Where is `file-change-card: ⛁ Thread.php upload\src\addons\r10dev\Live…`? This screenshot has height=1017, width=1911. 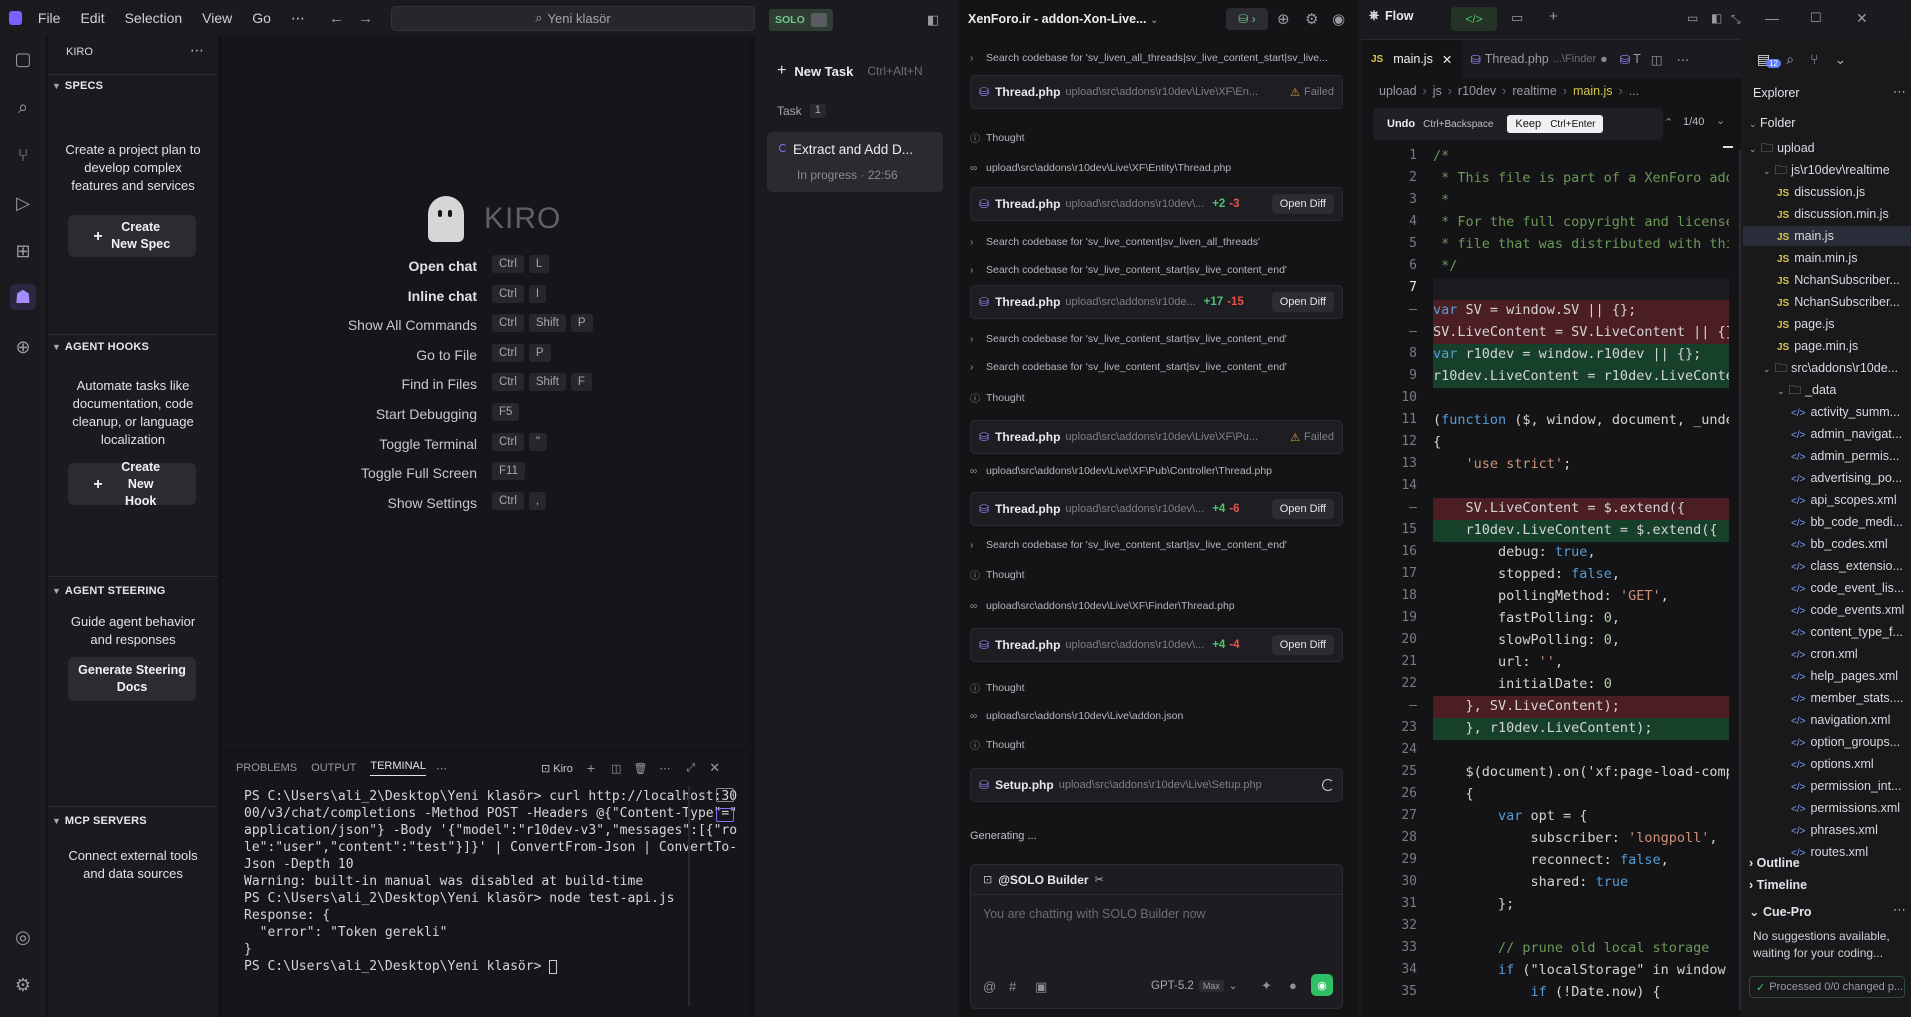
file-change-card: ⛁ Thread.php upload\src\addons\r10dev\Live… is located at coordinates (1156, 437).